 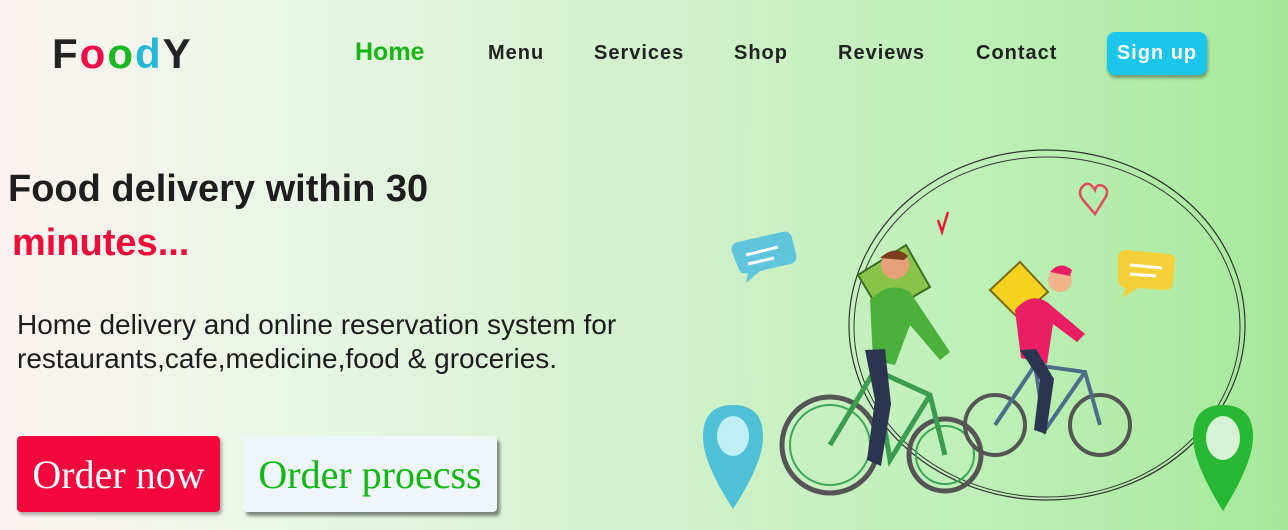 I want to click on nav-home-link: Home, so click(x=389, y=52).